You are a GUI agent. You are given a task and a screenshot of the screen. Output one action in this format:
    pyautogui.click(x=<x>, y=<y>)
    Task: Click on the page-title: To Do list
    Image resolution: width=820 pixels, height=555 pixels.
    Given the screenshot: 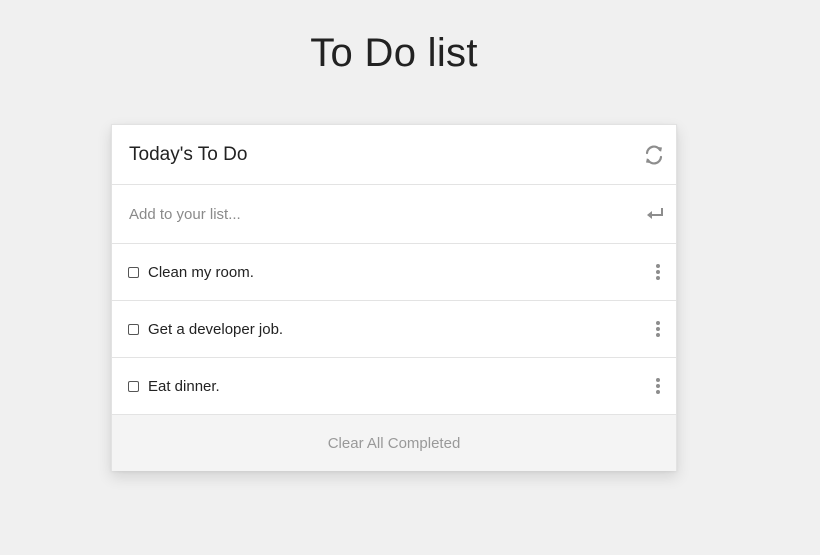 What is the action you would take?
    pyautogui.click(x=394, y=53)
    